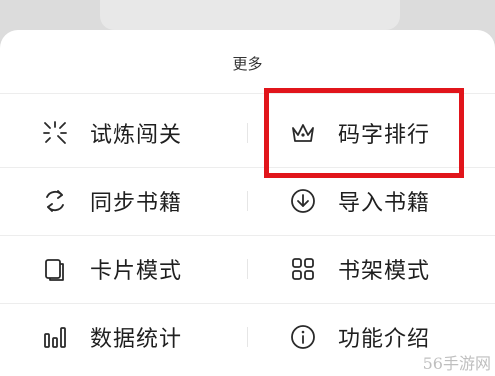 Image resolution: width=495 pixels, height=376 pixels. Describe the element at coordinates (303, 133) in the screenshot. I see `crown-icon` at that location.